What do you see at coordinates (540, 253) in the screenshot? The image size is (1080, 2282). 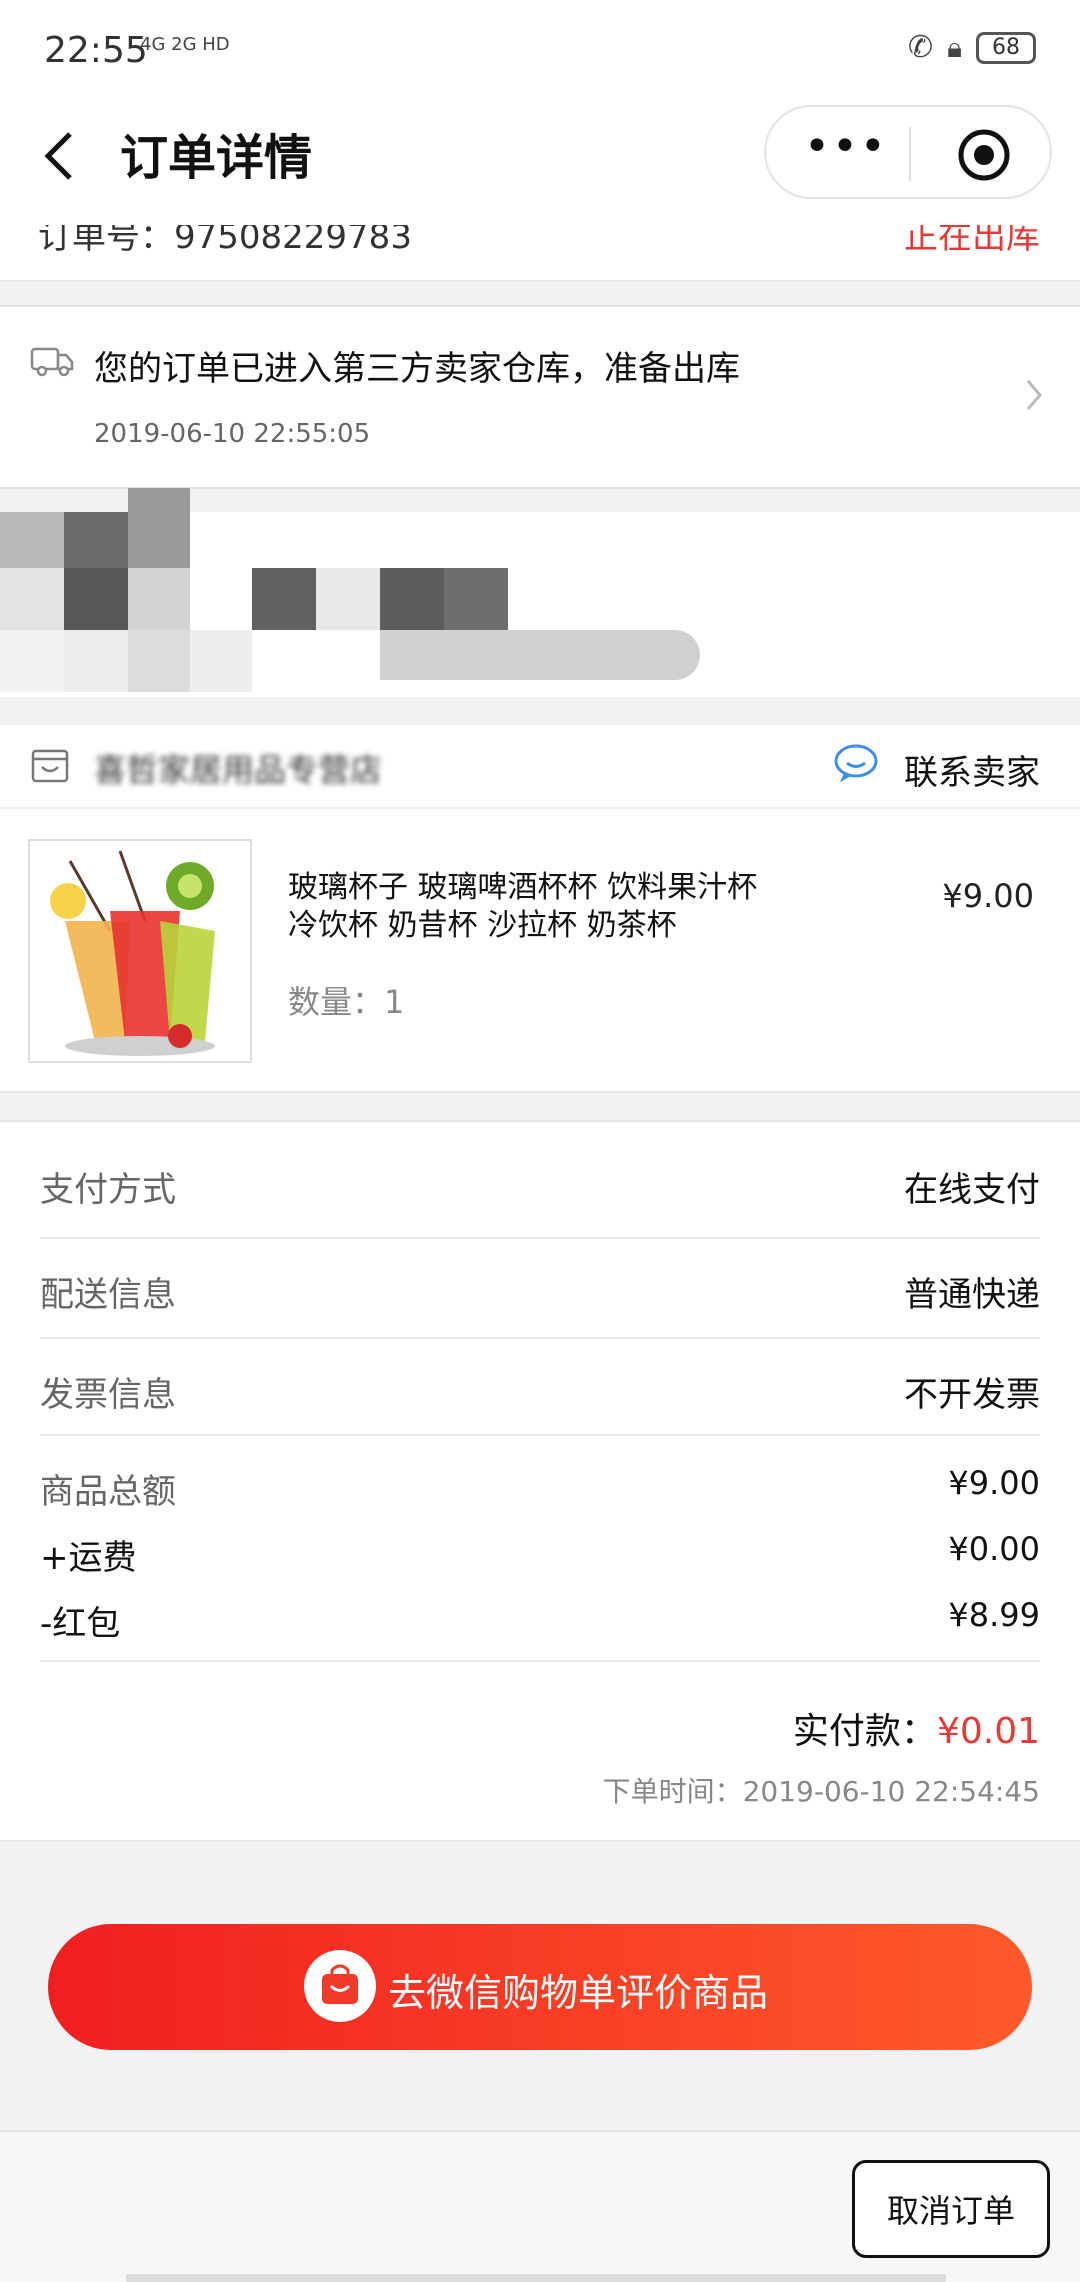 I see `order-number-strip: 订单号：97508229783 正在出库` at bounding box center [540, 253].